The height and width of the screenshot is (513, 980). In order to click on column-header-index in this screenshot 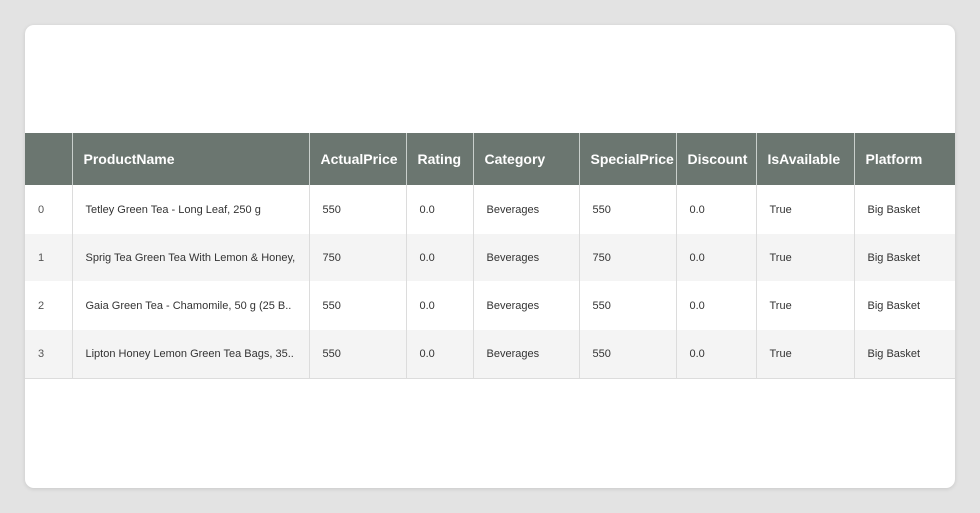, I will do `click(49, 159)`.